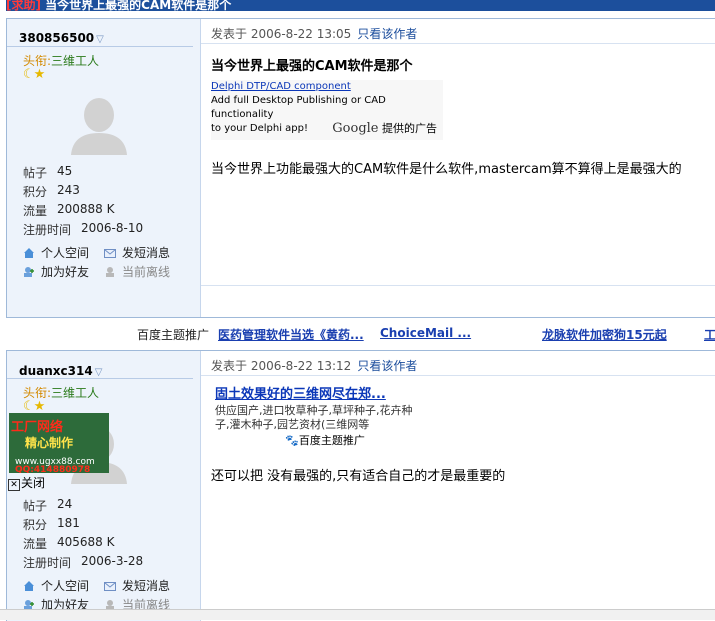 This screenshot has width=715, height=621. I want to click on post-2-username: duanxc314 ▽, so click(60, 371).